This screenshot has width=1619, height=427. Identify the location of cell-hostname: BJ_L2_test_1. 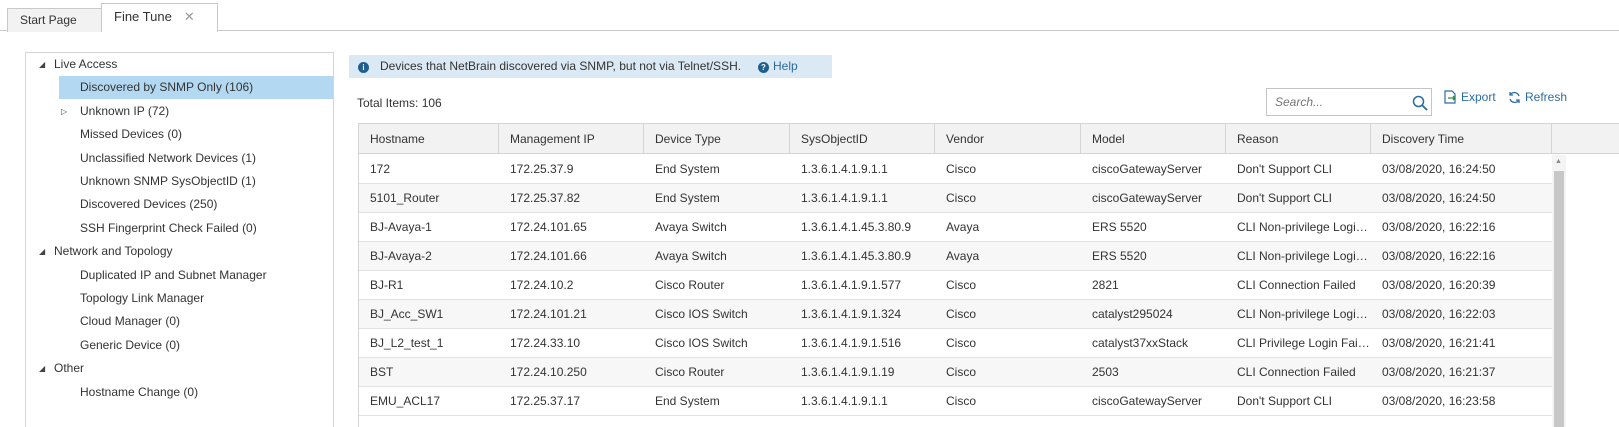
(407, 343).